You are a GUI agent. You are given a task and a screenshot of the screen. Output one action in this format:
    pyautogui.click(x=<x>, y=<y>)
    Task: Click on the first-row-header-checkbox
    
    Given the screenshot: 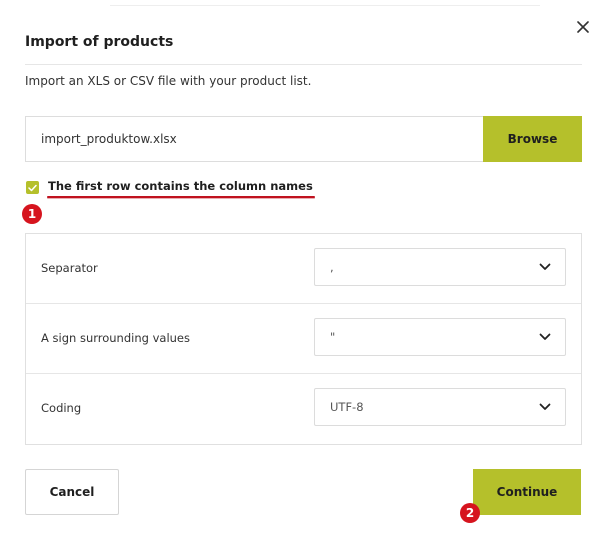 What is the action you would take?
    pyautogui.click(x=32, y=187)
    